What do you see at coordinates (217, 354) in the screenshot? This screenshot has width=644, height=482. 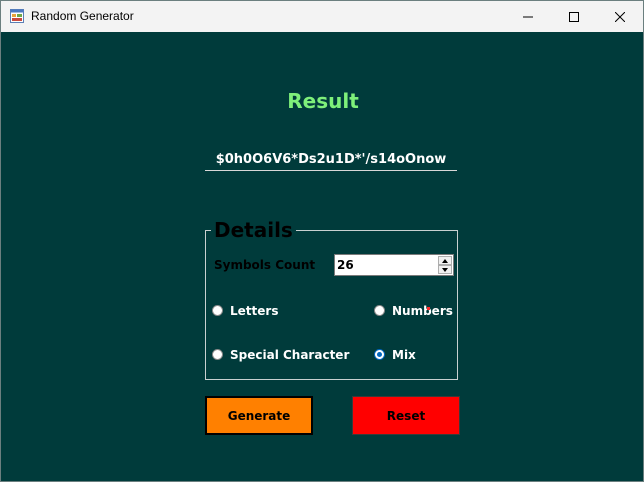 I see `radio-special-character` at bounding box center [217, 354].